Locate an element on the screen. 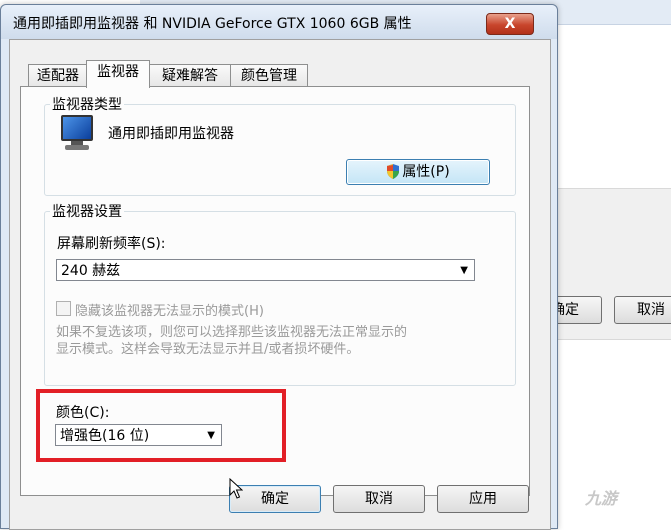  watermark-logo: 九游 is located at coordinates (601, 498).